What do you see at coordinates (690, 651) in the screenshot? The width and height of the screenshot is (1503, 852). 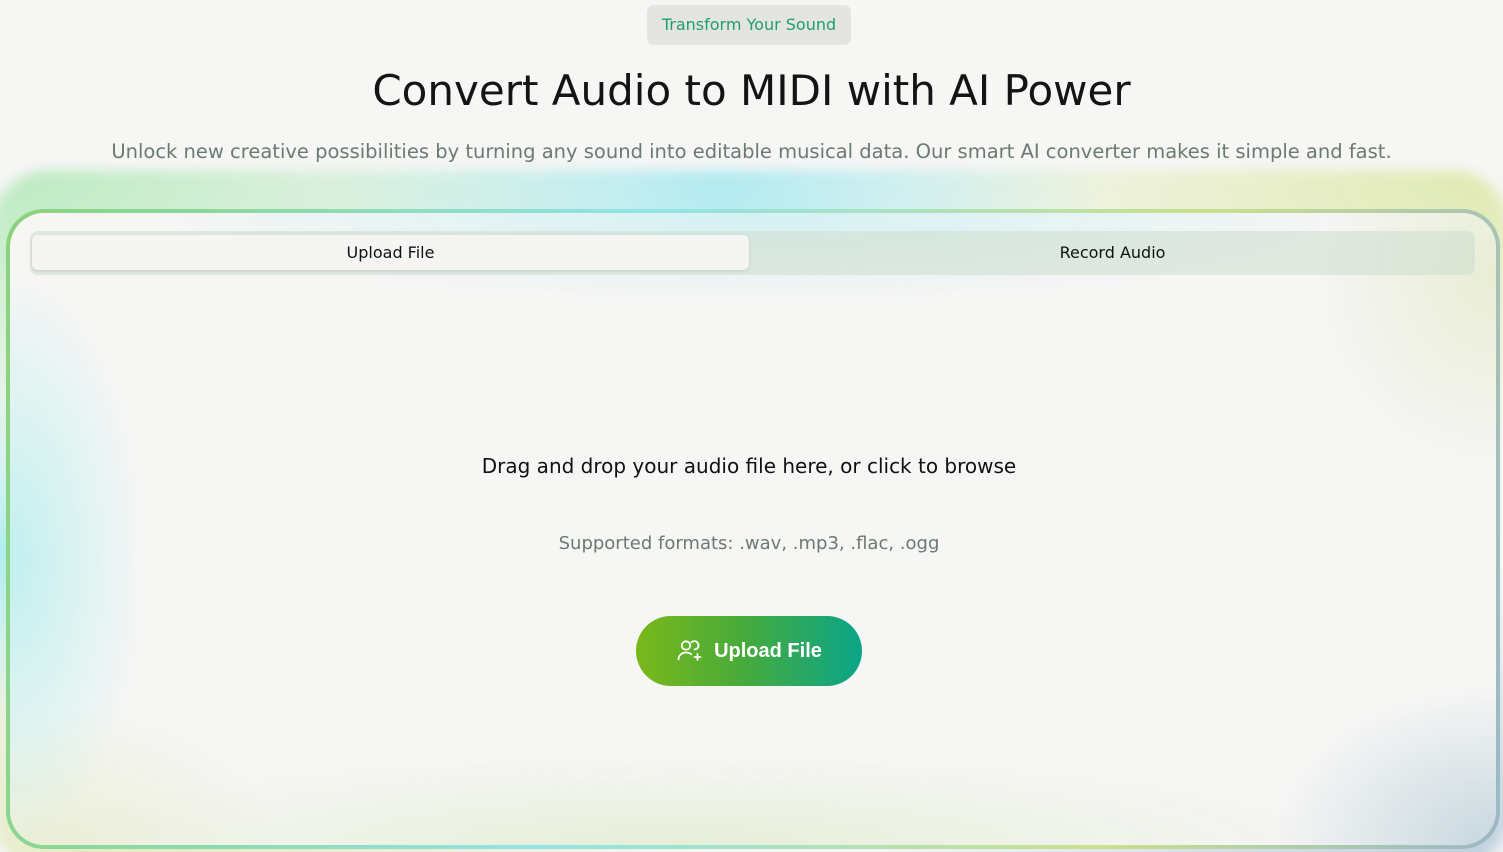 I see `users-add-icon` at bounding box center [690, 651].